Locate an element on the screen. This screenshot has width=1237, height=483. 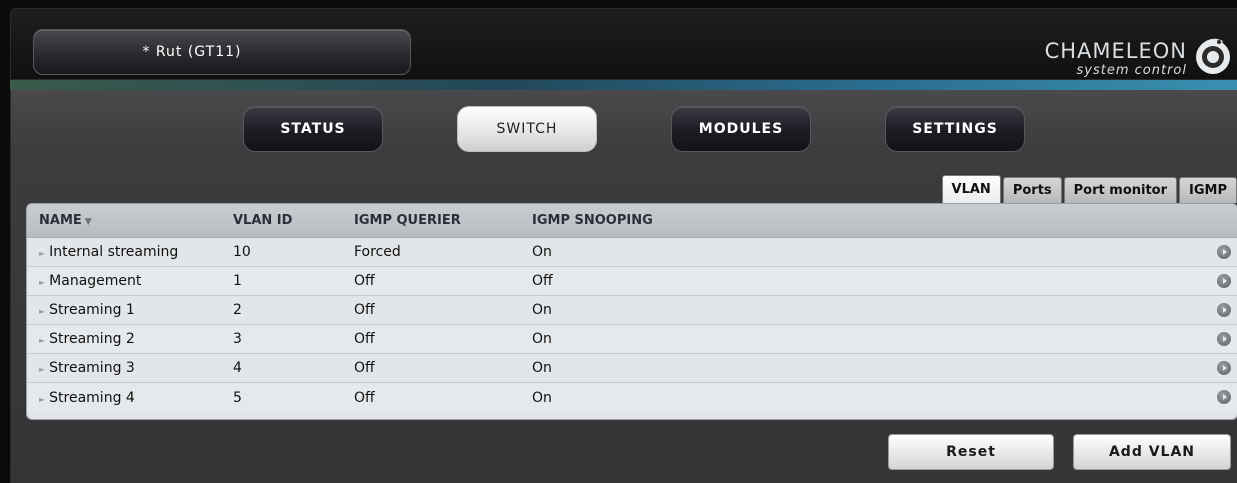
table-row: ► Streaming 1 2 Off On is located at coordinates (632, 310).